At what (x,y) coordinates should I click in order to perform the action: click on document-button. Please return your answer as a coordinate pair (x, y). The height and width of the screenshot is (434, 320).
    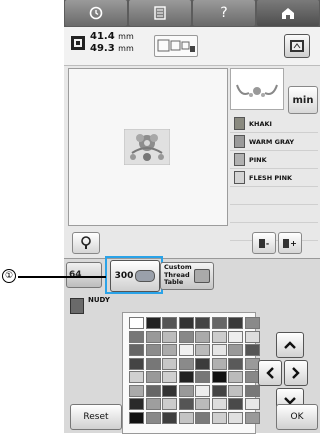
    Looking at the image, I should click on (160, 13).